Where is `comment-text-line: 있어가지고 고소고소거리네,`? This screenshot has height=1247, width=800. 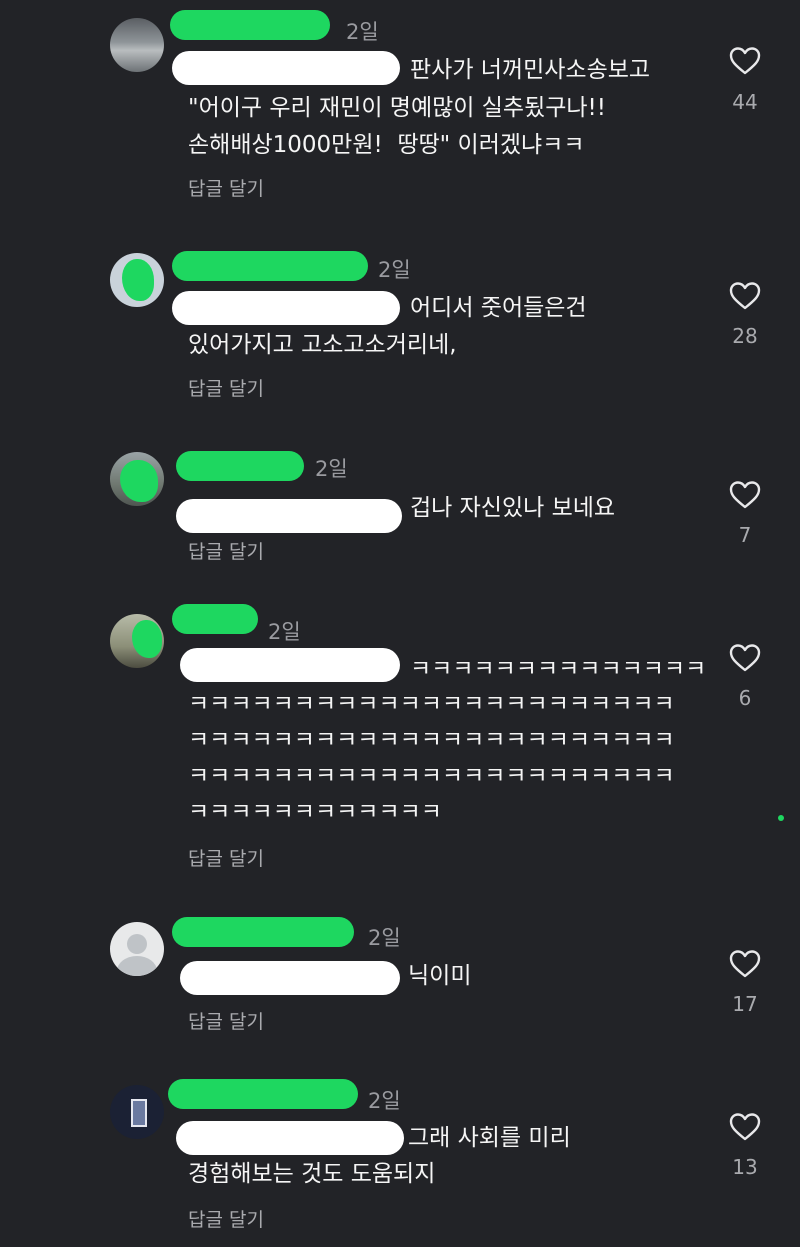 comment-text-line: 있어가지고 고소고소거리네, is located at coordinates (322, 345).